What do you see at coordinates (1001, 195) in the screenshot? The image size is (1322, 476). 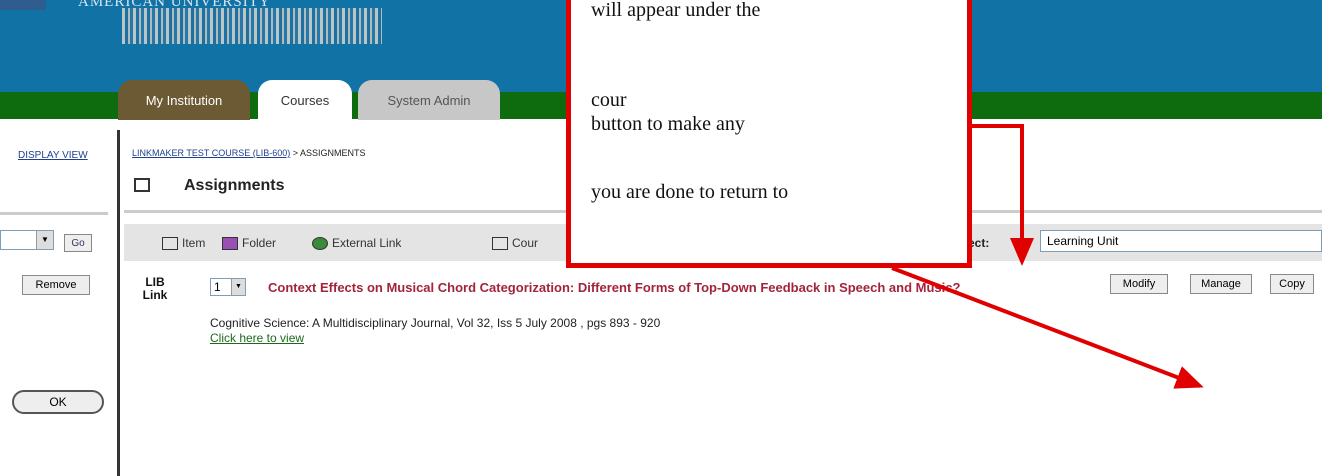 I see `callout-arrow-down` at bounding box center [1001, 195].